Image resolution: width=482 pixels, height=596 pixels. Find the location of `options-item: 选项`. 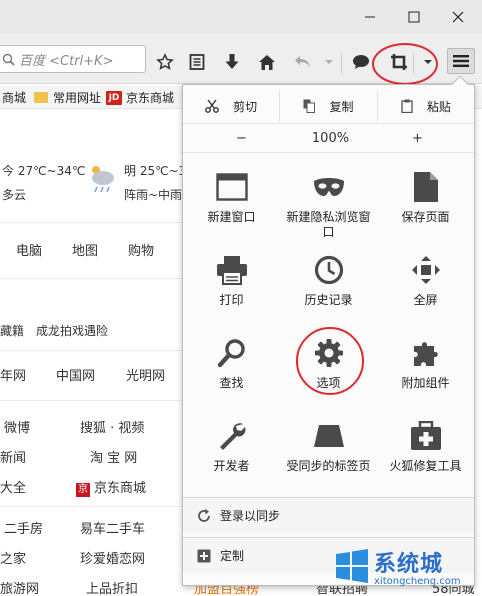

options-item: 选项 is located at coordinates (328, 370).